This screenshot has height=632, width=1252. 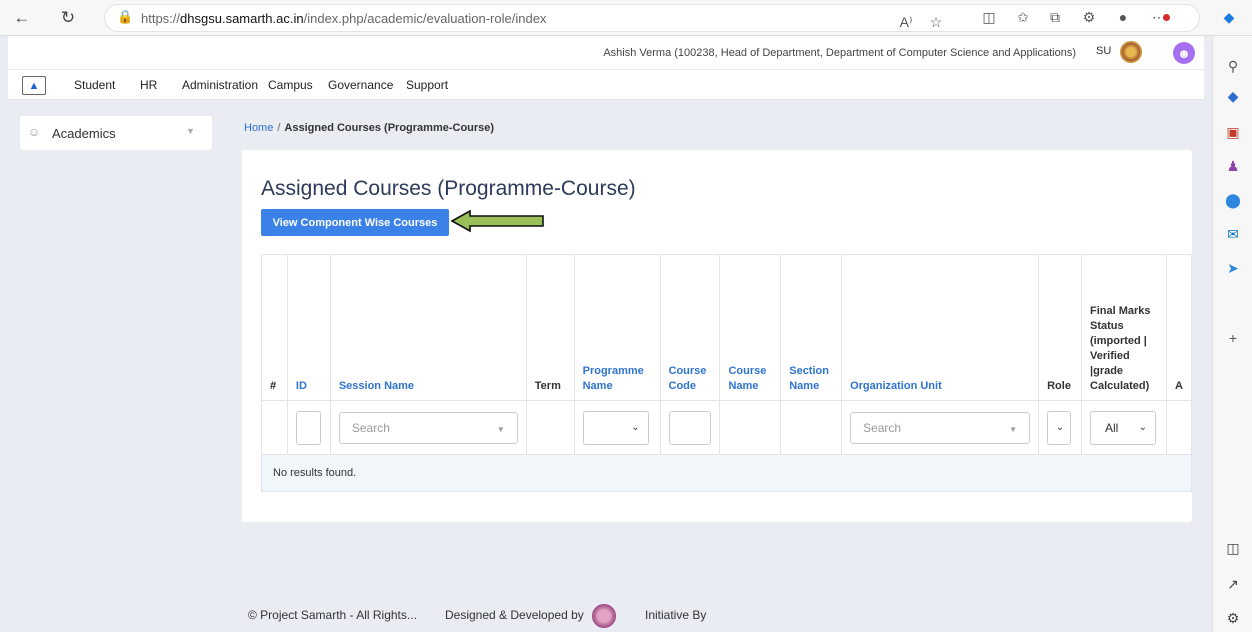 What do you see at coordinates (1178, 427) in the screenshot?
I see `filter-cell-actions` at bounding box center [1178, 427].